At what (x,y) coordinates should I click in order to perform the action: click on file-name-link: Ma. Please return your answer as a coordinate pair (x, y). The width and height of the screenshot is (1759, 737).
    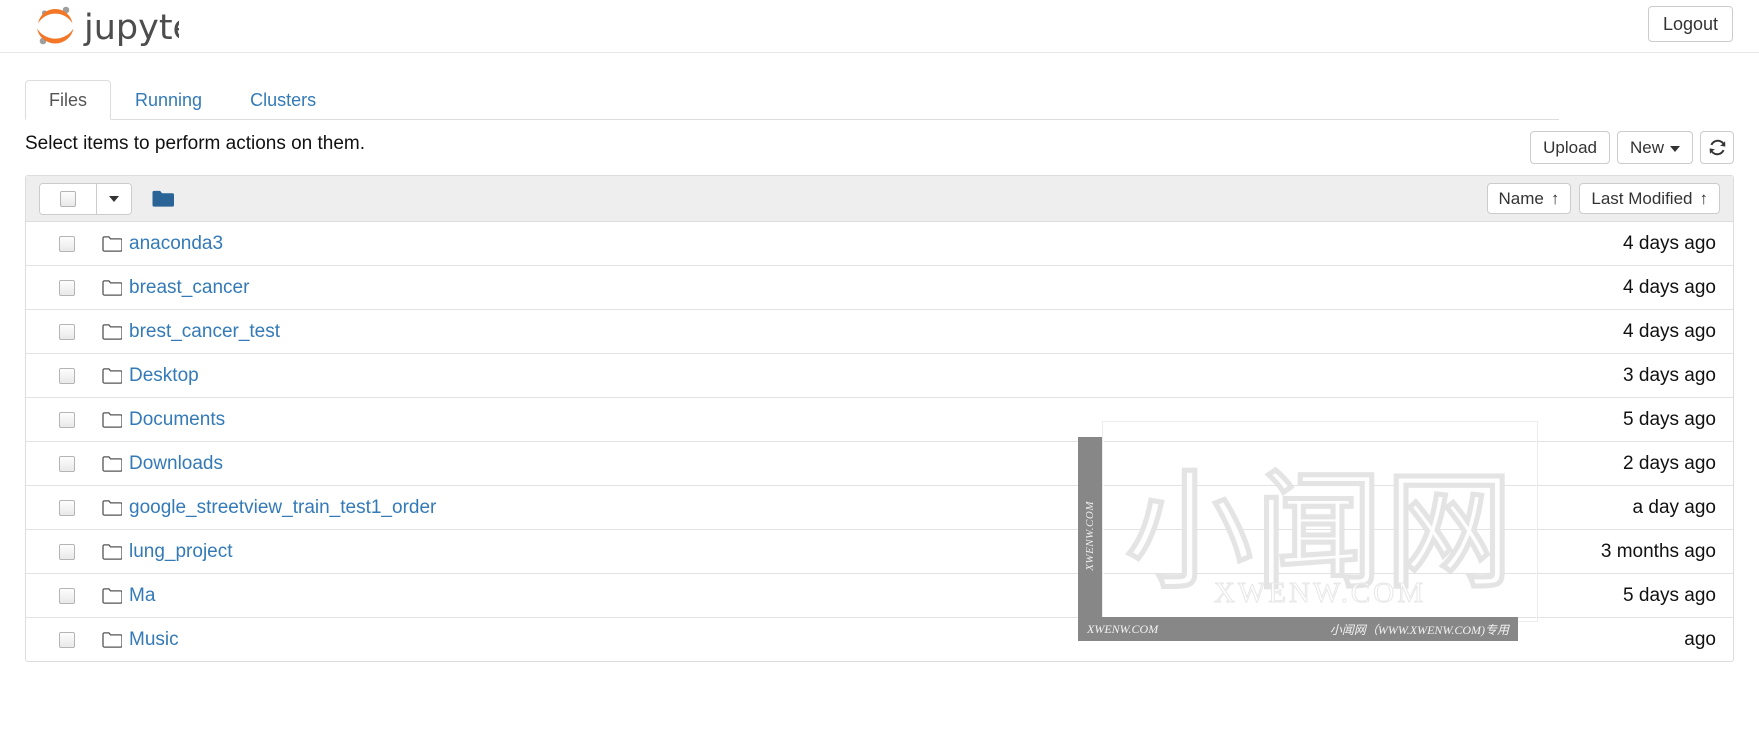
    Looking at the image, I should click on (142, 596).